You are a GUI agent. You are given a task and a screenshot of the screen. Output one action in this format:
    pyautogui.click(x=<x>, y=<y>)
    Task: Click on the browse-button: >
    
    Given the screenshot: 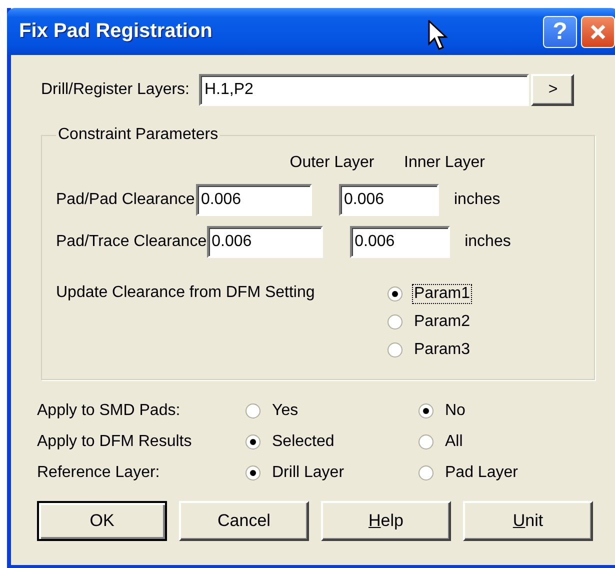 What is the action you would take?
    pyautogui.click(x=552, y=90)
    